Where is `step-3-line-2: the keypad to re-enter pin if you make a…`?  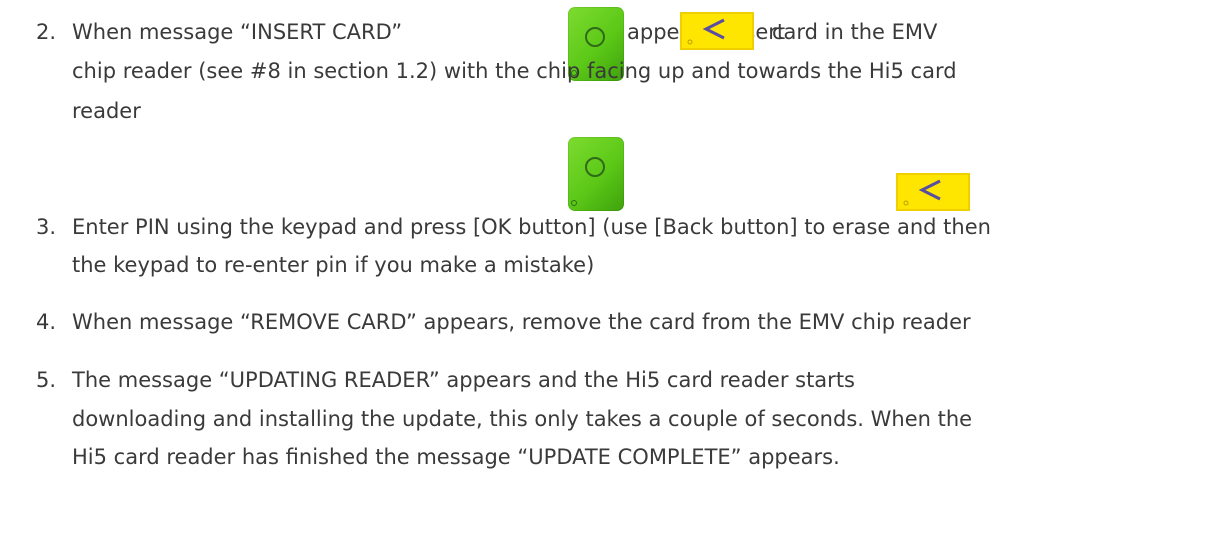
step-3-line-2: the keypad to re-enter pin if you make a… is located at coordinates (333, 265).